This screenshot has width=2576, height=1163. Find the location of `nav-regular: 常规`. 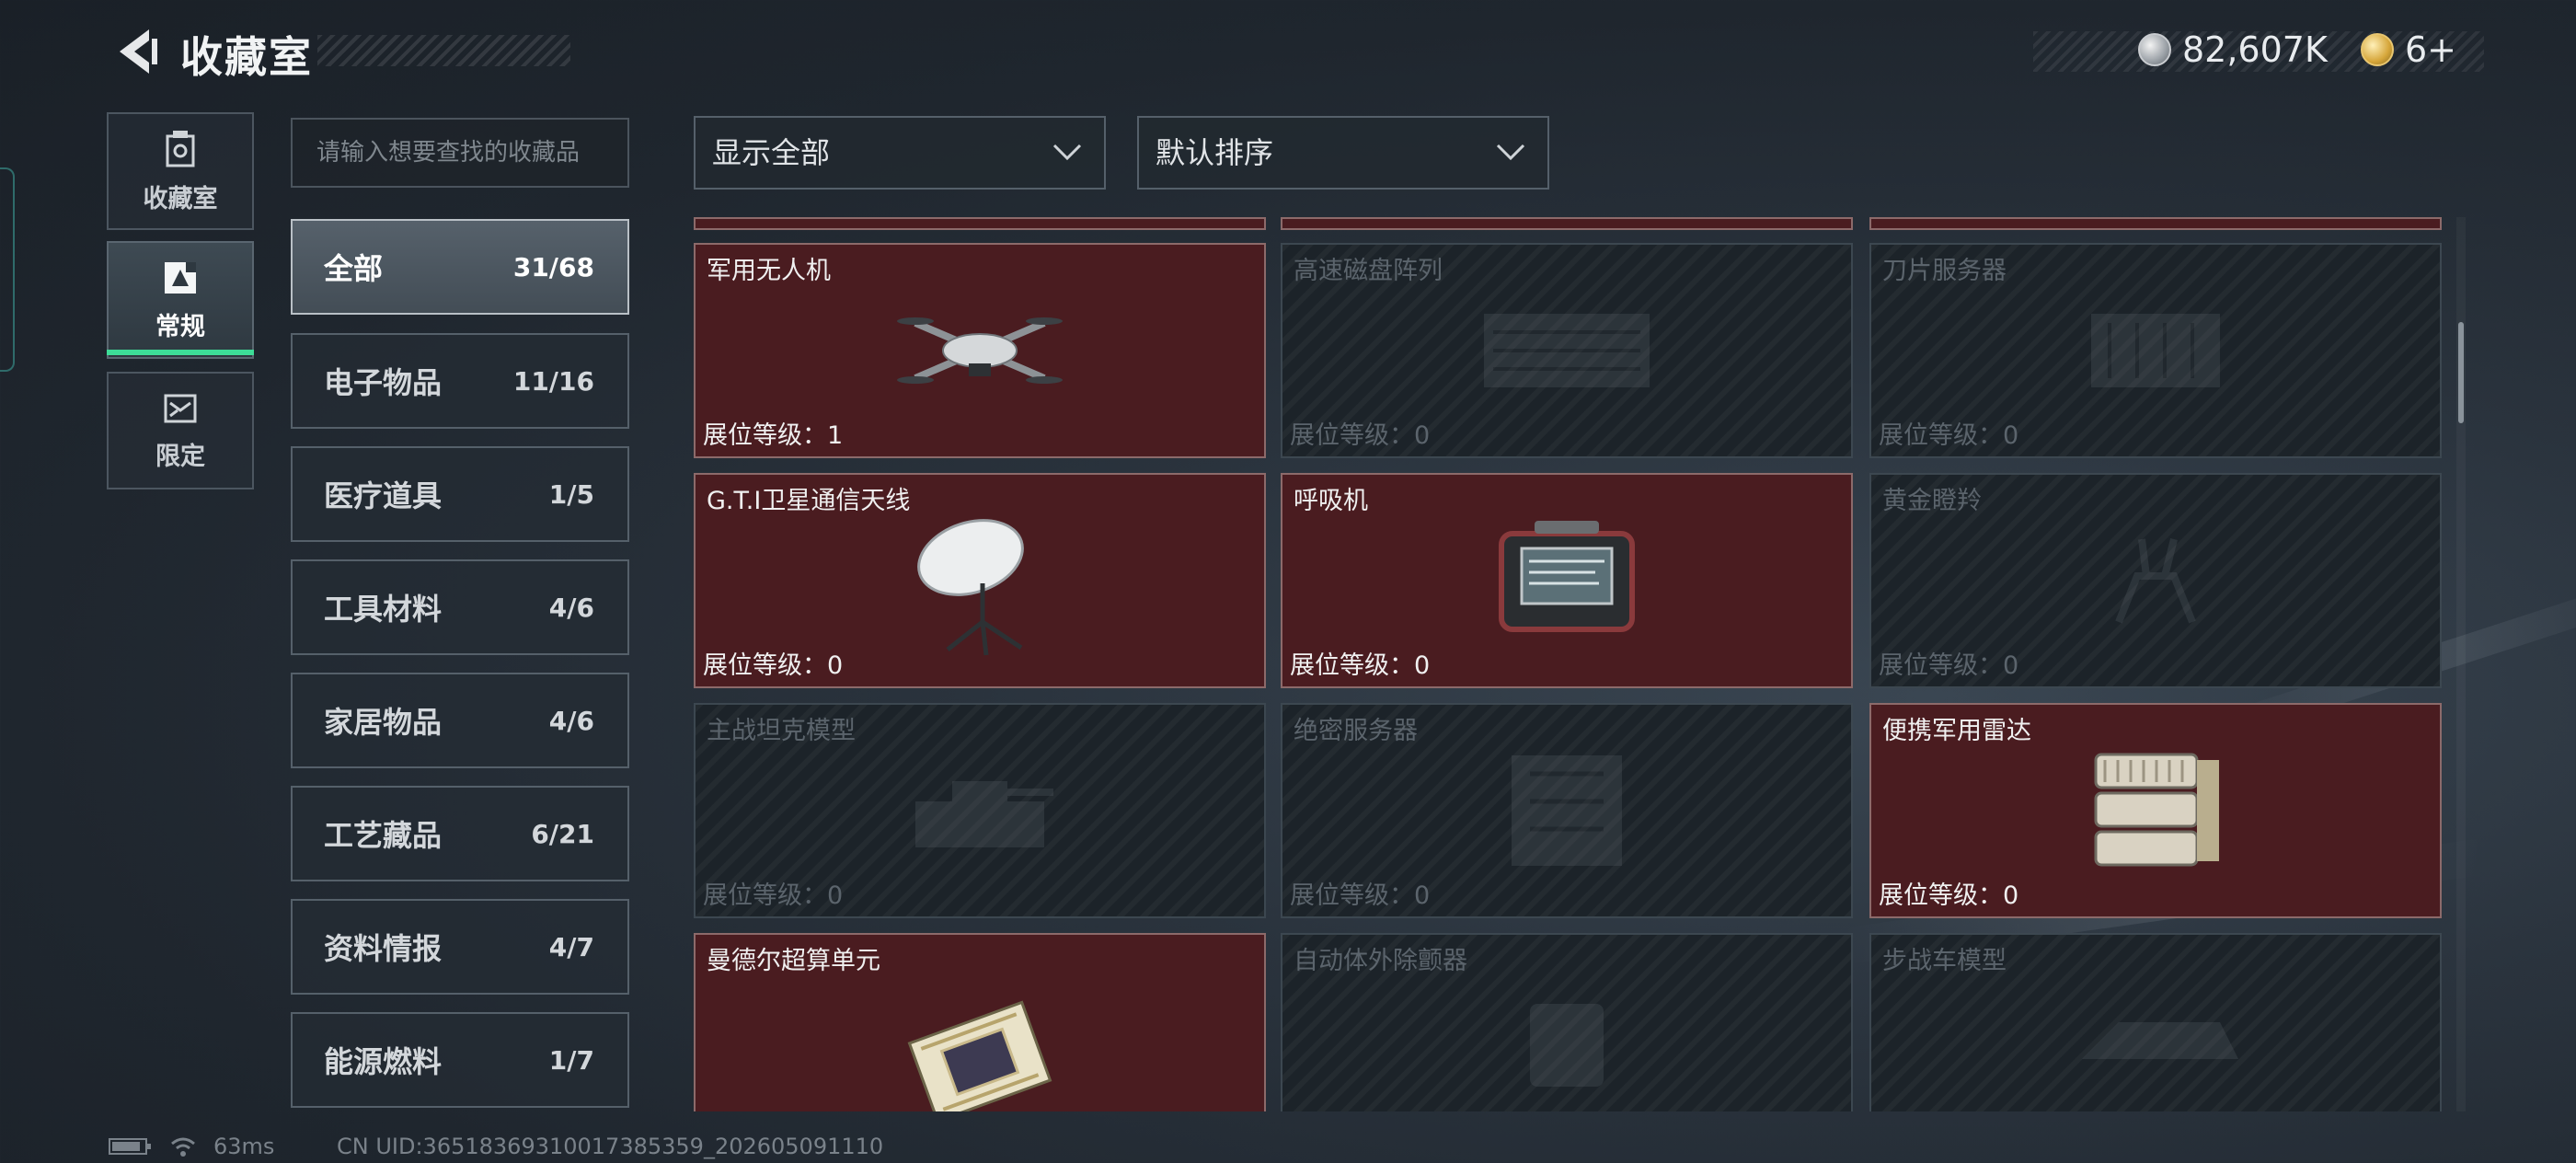

nav-regular: 常规 is located at coordinates (180, 300).